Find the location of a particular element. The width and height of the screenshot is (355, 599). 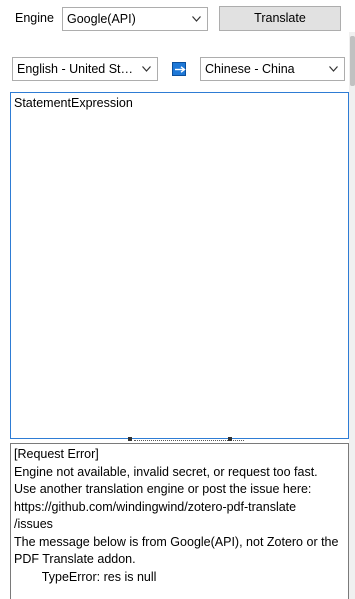

target-language-value: Chinese - China is located at coordinates (250, 69).